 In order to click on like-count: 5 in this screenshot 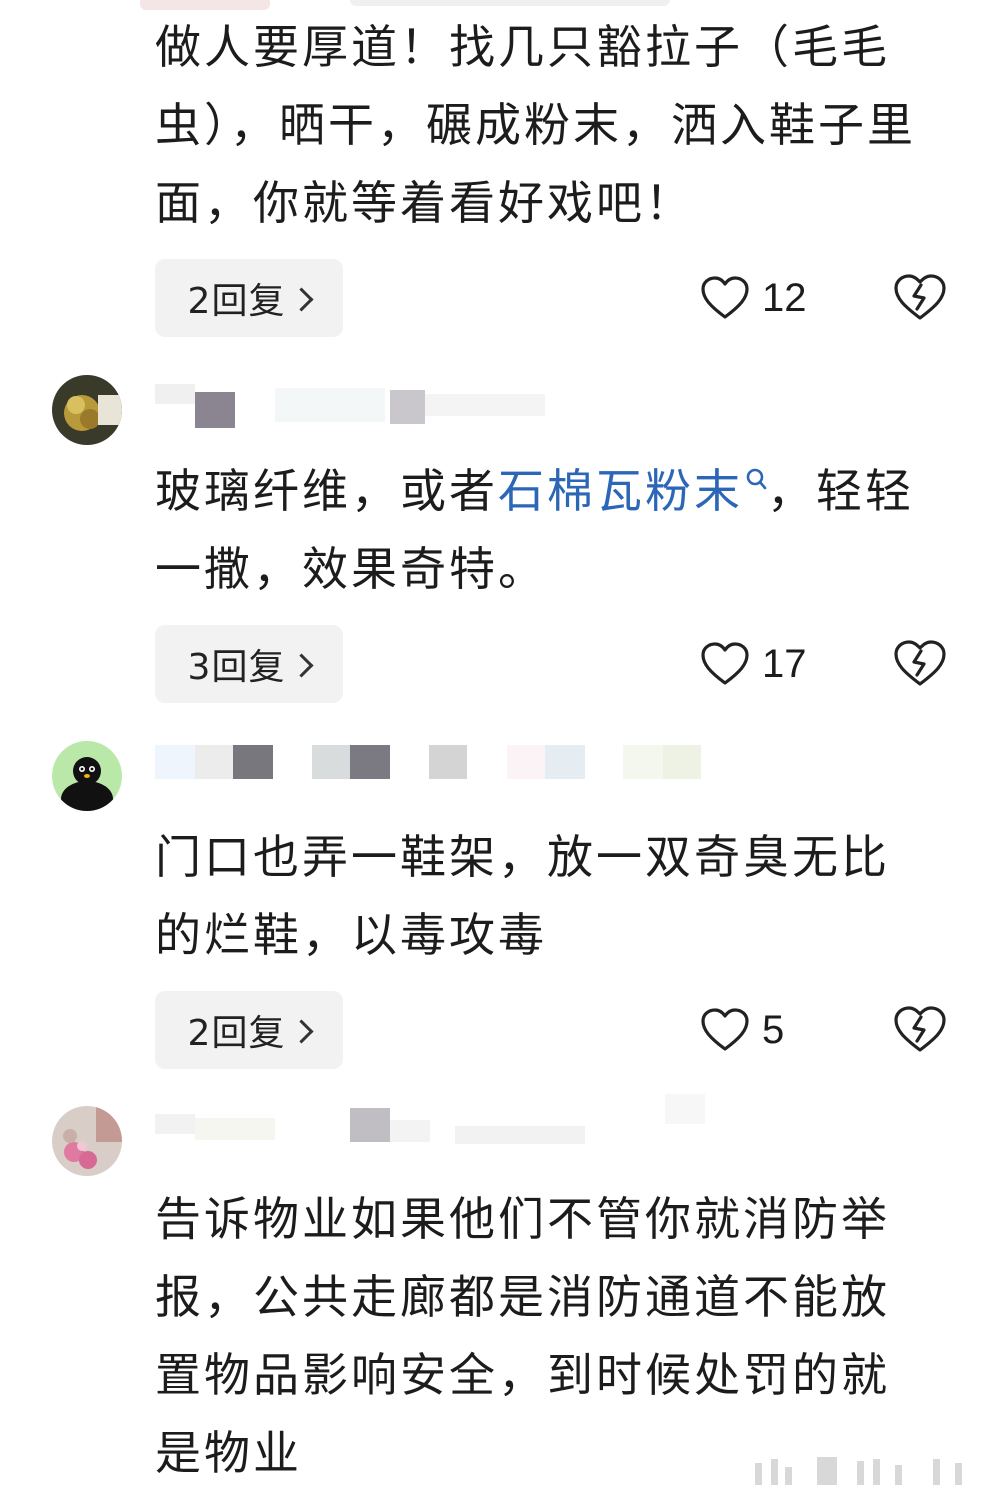, I will do `click(773, 1029)`.